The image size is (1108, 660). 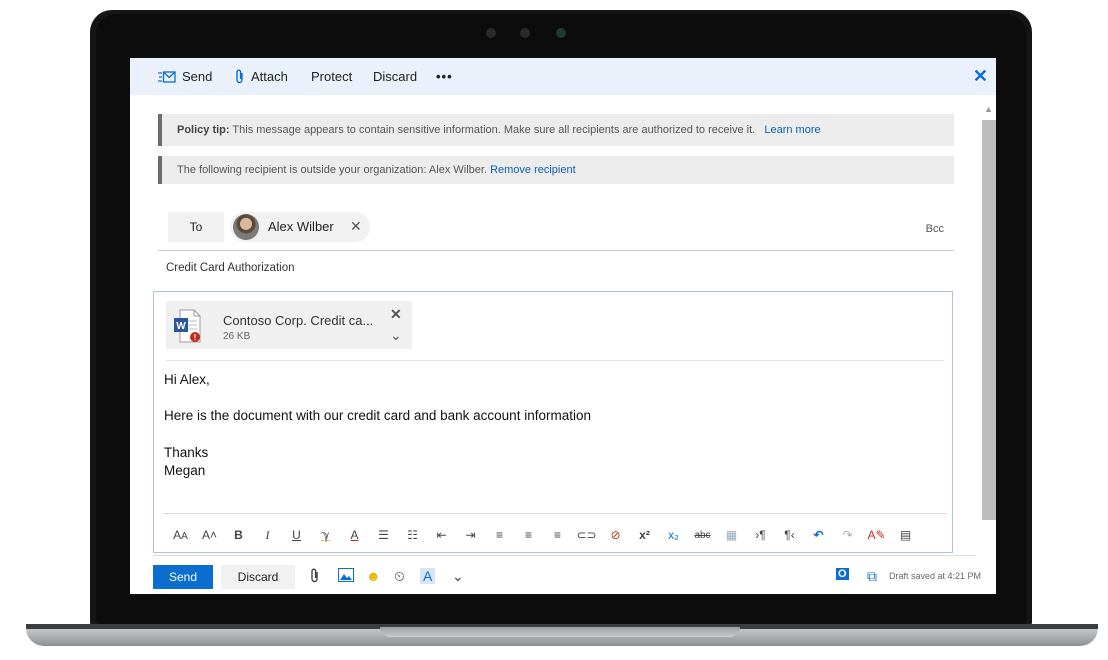 I want to click on remove-link-icon: ⊘, so click(x=615, y=535).